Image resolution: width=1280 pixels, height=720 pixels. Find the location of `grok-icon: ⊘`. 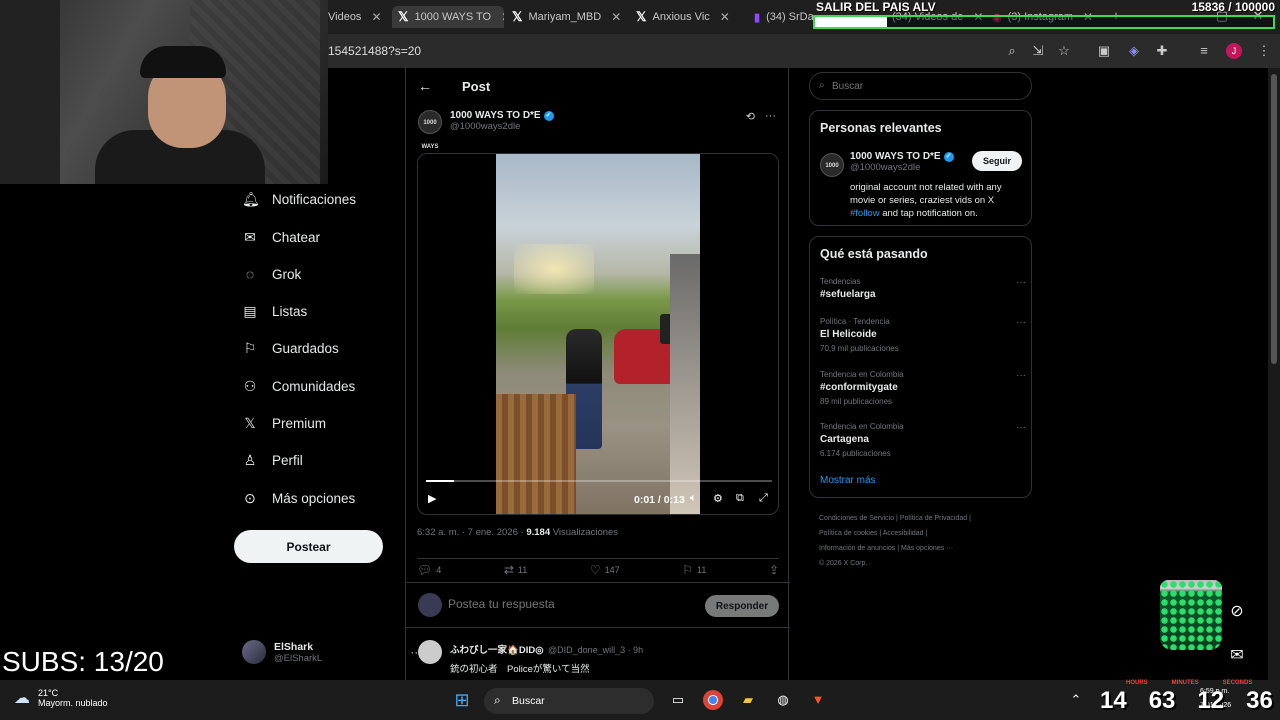

grok-icon: ⊘ is located at coordinates (1237, 612).